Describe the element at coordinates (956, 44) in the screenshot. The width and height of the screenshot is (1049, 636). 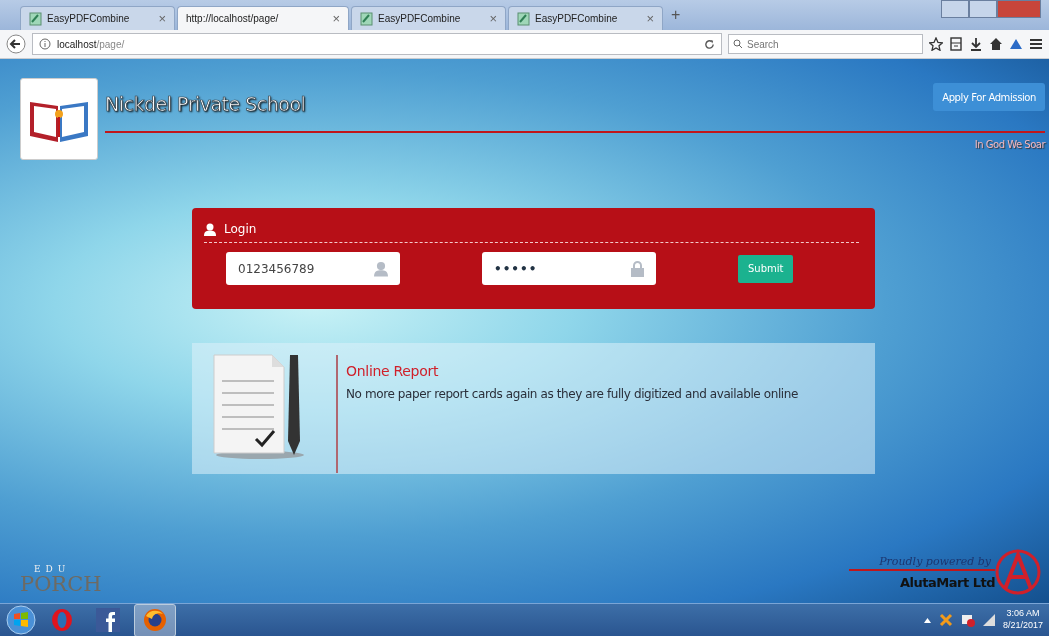
I see `reading-list-icon` at that location.